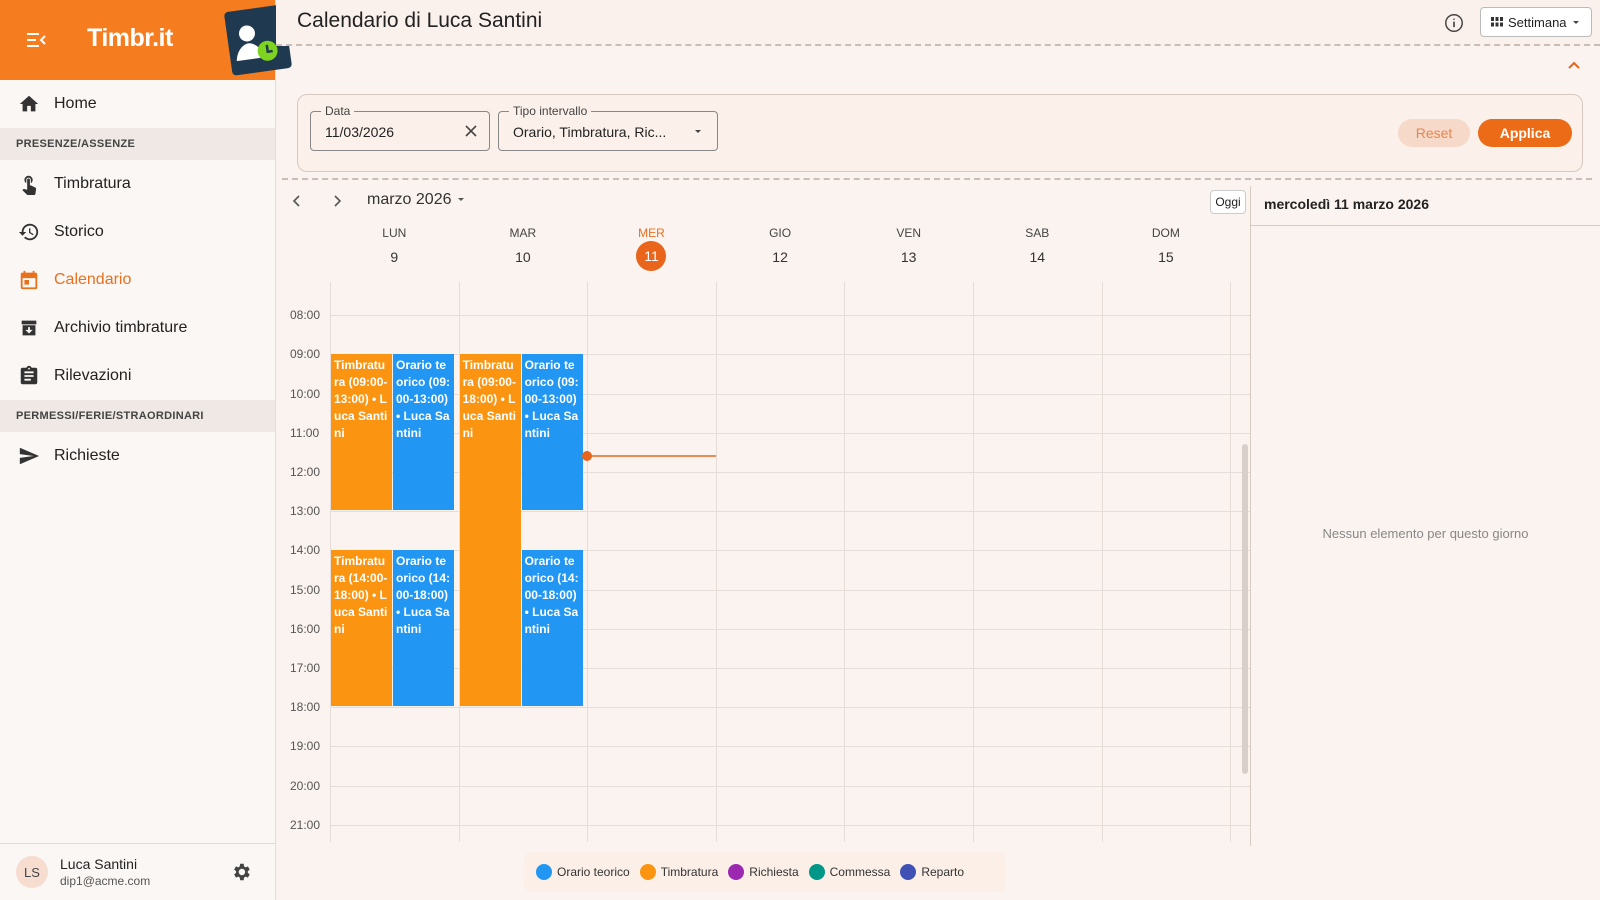  Describe the element at coordinates (360, 132) in the screenshot. I see `date-field-value: 11/03/2026` at that location.